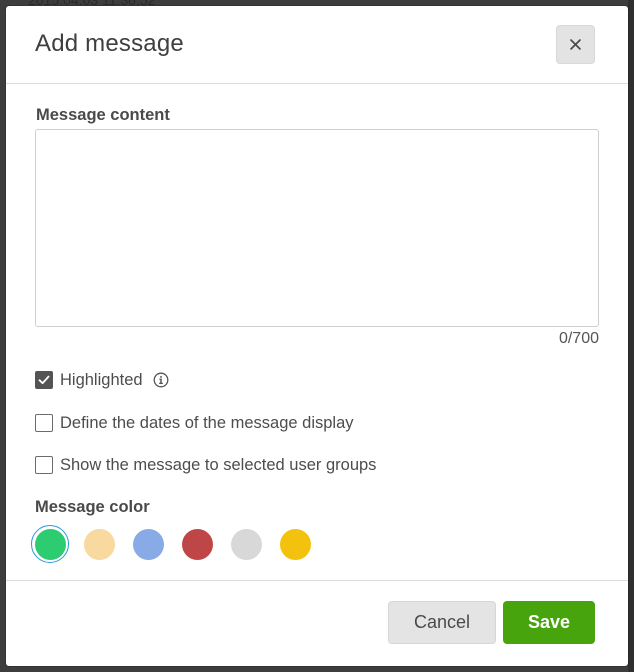 The height and width of the screenshot is (672, 634). What do you see at coordinates (109, 43) in the screenshot?
I see `dialog-title: Add message` at bounding box center [109, 43].